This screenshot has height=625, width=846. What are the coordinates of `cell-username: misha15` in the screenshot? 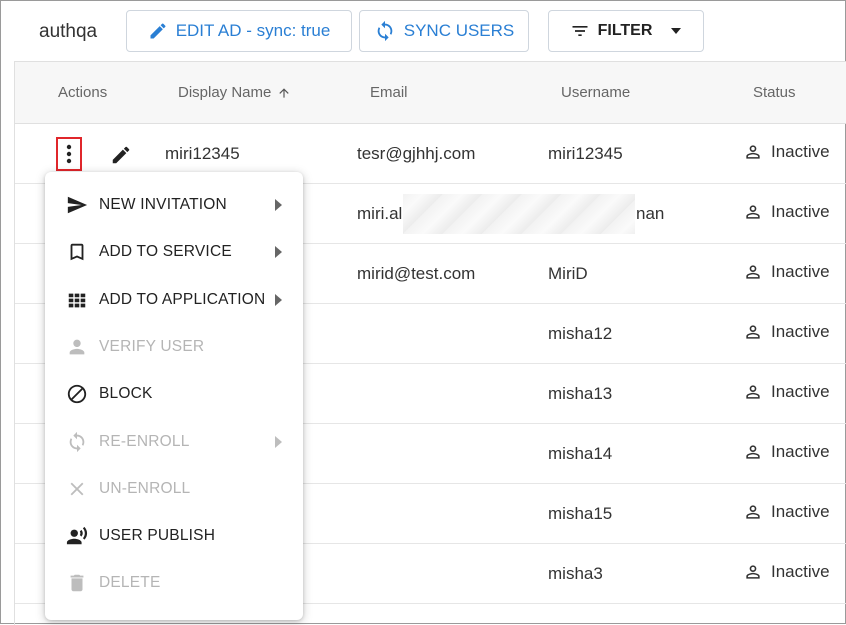 It's located at (580, 513).